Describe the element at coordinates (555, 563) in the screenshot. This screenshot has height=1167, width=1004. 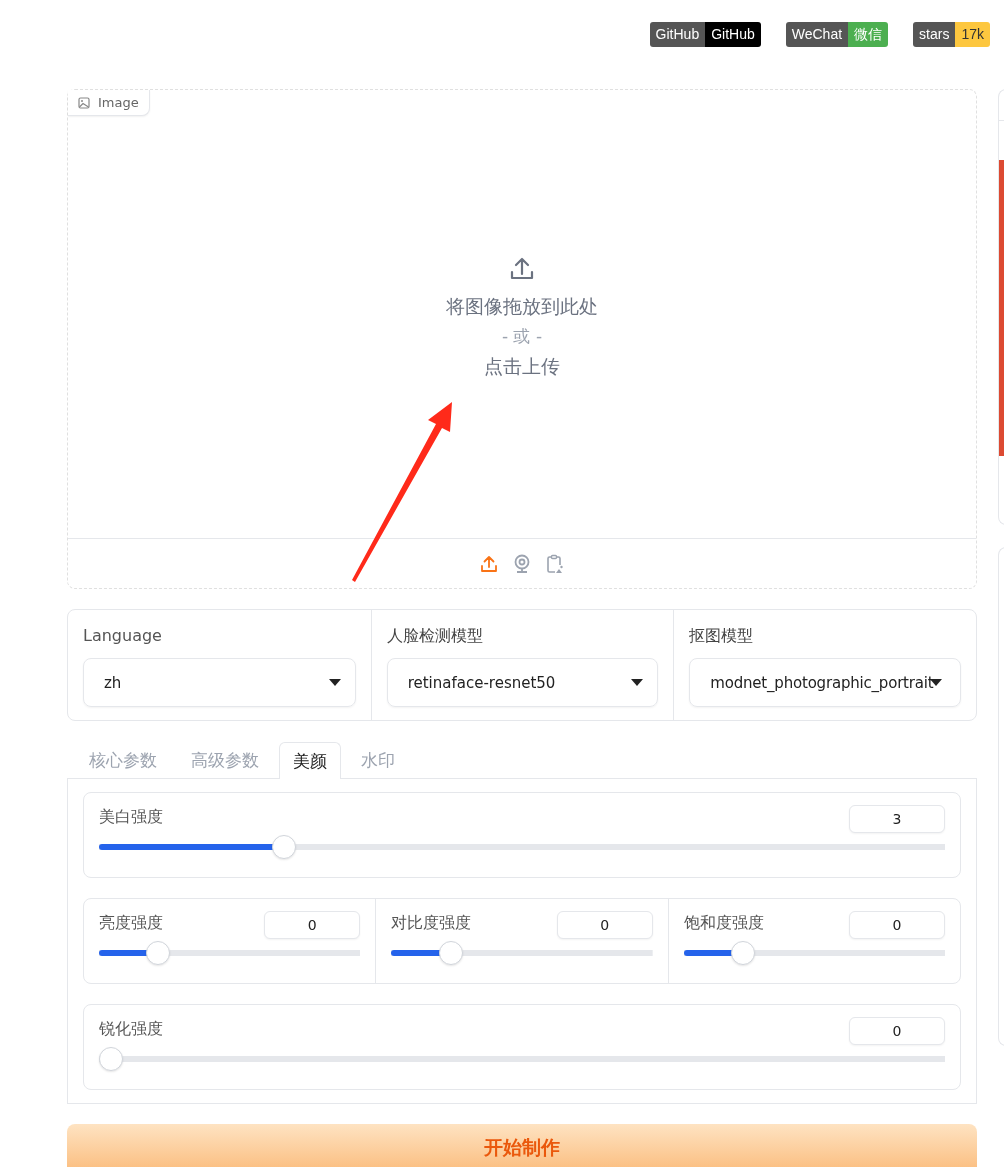
I see `clipboard-icon` at that location.